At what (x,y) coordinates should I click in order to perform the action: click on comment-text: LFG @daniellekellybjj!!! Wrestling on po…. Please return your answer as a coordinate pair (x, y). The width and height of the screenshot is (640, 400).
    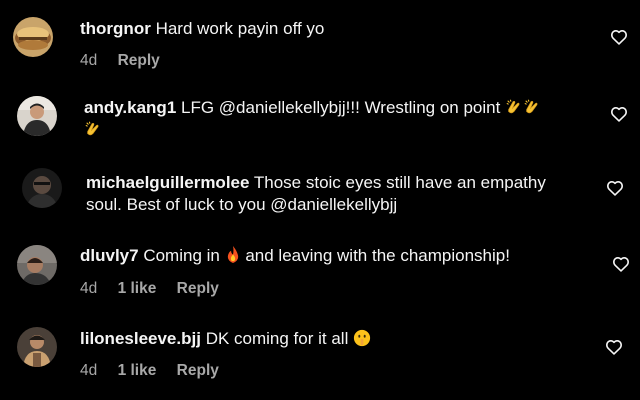
    Looking at the image, I should click on (341, 107).